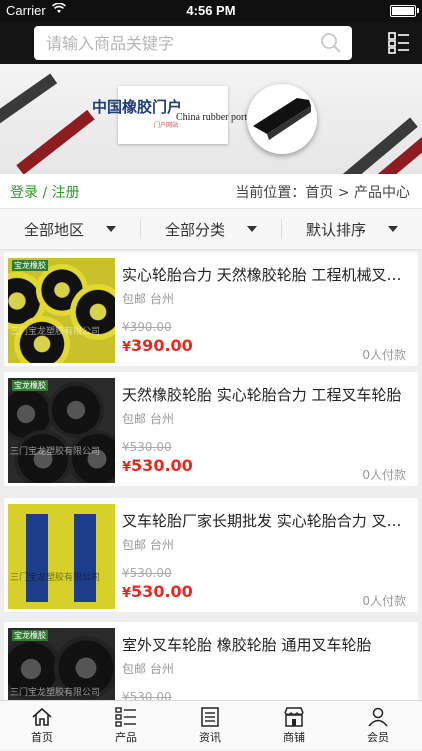 Image resolution: width=422 pixels, height=751 pixels. I want to click on filter-label: 默认排序, so click(335, 229).